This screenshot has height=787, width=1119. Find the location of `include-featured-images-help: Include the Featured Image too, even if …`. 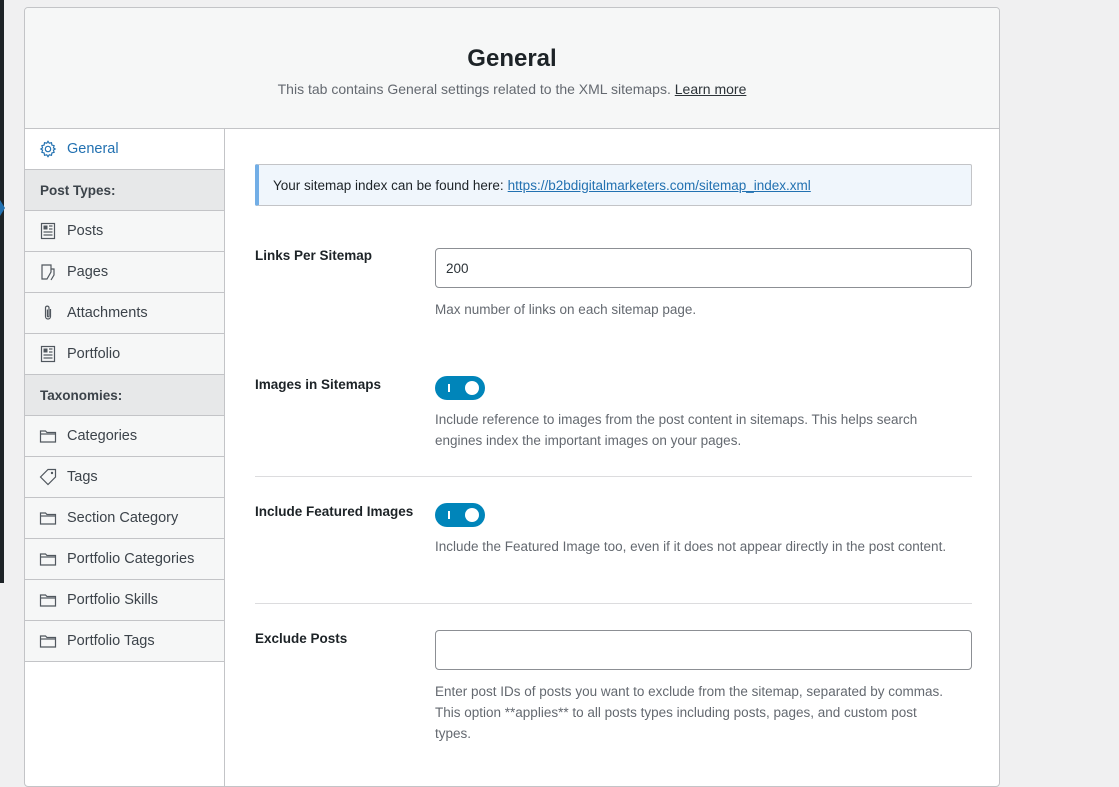

include-featured-images-help: Include the Featured Image too, even if … is located at coordinates (691, 546).